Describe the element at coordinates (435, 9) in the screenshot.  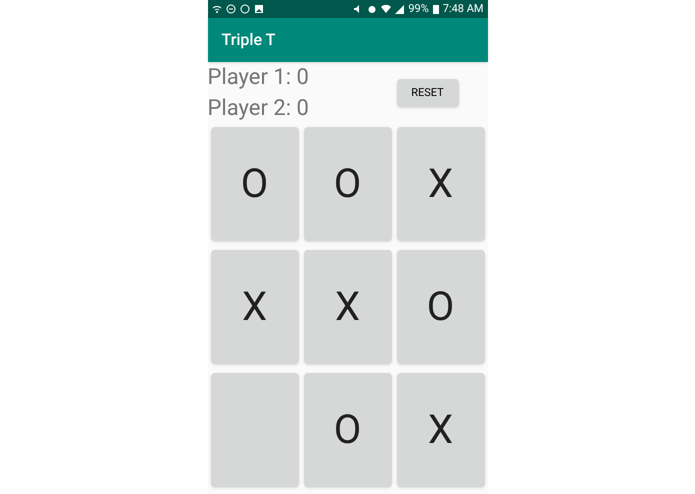
I see `battery-icon` at that location.